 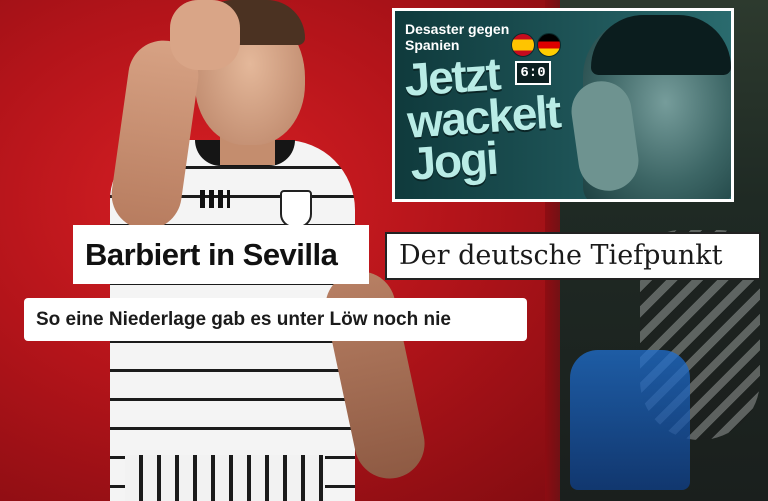 I want to click on player-shorts, so click(x=225, y=478).